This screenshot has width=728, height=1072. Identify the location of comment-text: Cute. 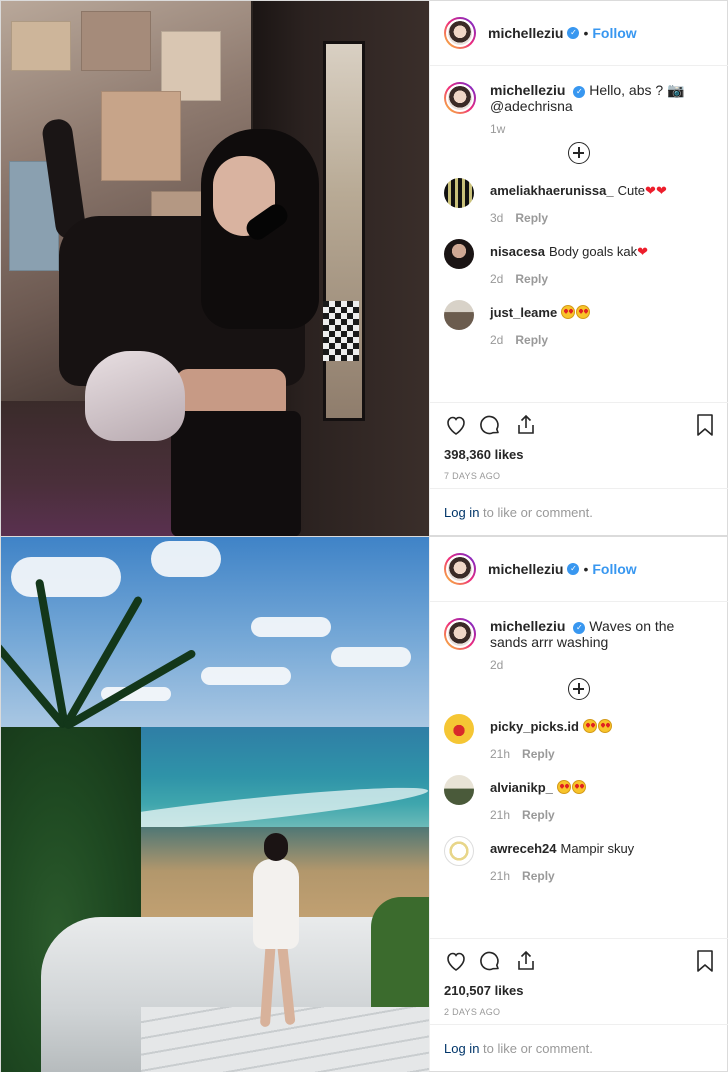
(631, 190).